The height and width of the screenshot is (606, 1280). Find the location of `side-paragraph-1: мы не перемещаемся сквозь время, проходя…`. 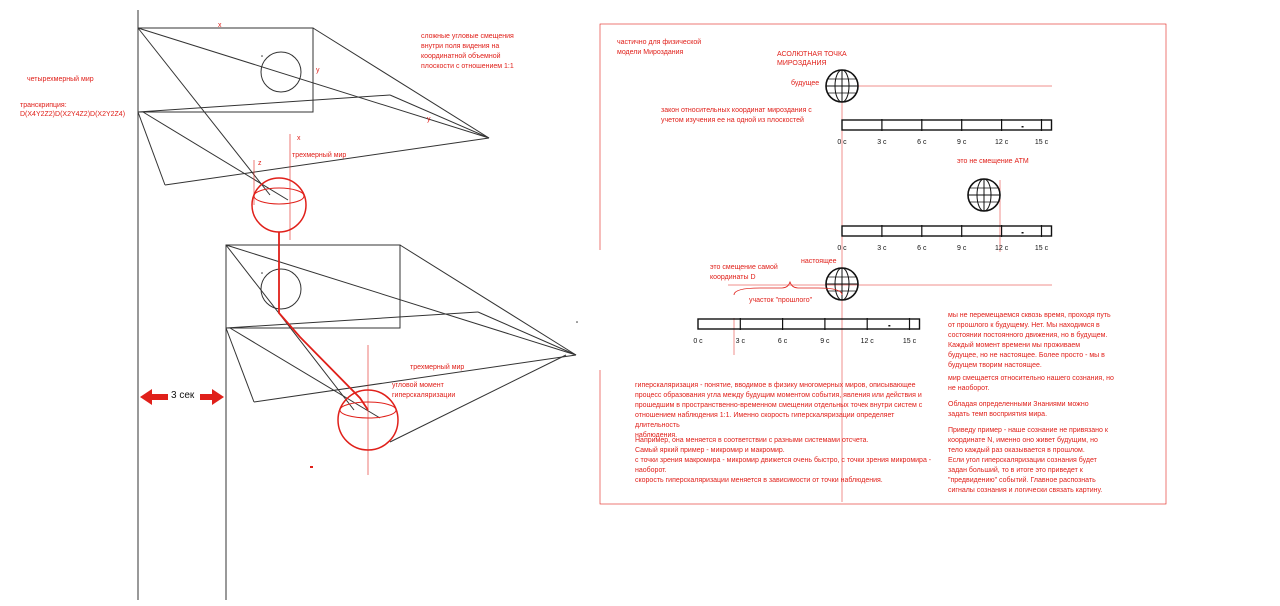

side-paragraph-1: мы не перемещаемся сквозь время, проходя… is located at coordinates (1029, 340).